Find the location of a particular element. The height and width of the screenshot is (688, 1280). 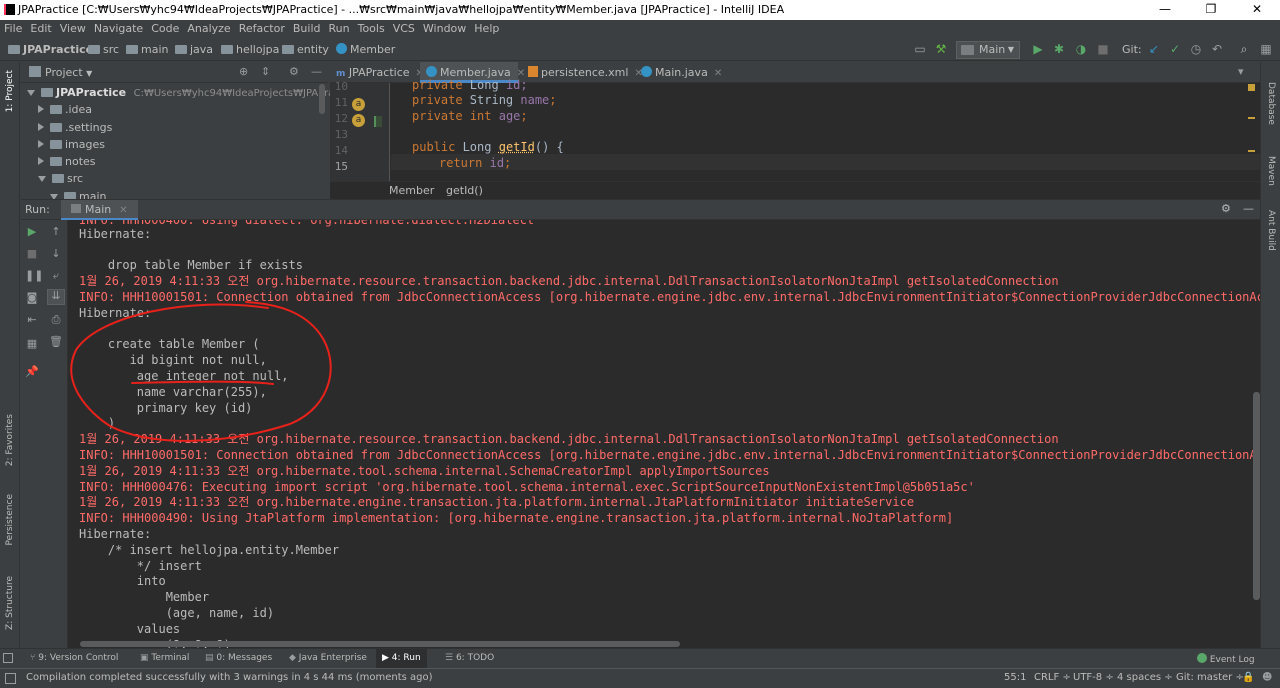

tree-item-main: main is located at coordinates (78, 193).